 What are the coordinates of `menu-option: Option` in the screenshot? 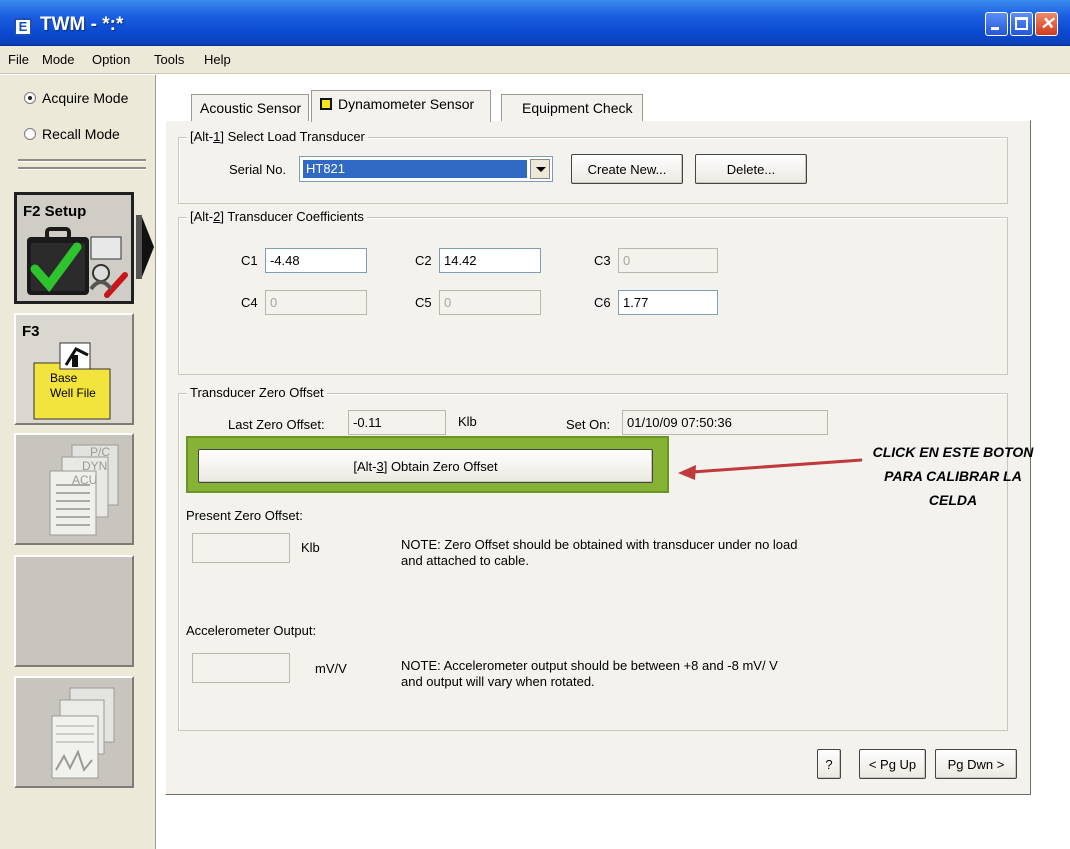 It's located at (111, 59).